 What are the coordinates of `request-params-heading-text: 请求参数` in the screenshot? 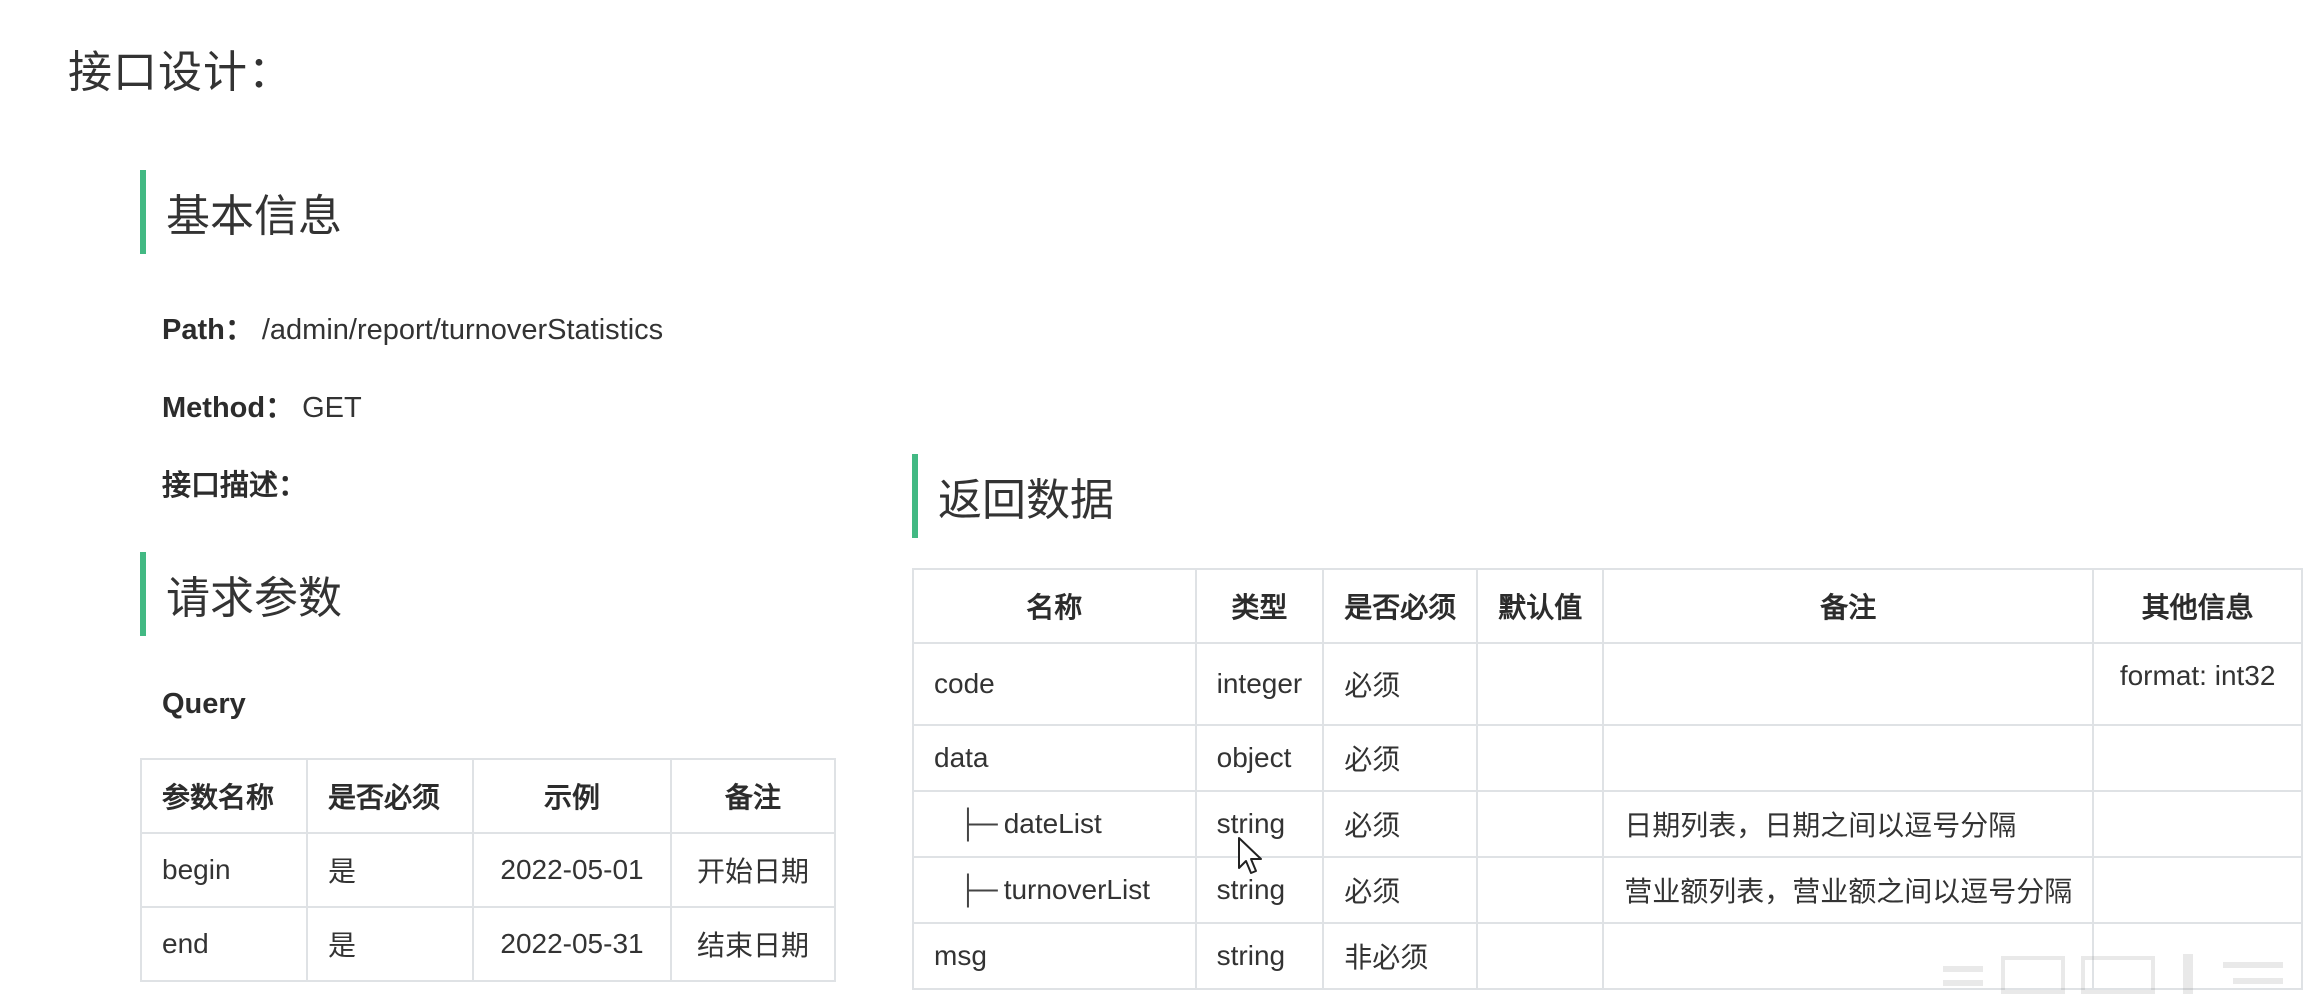 It's located at (254, 598).